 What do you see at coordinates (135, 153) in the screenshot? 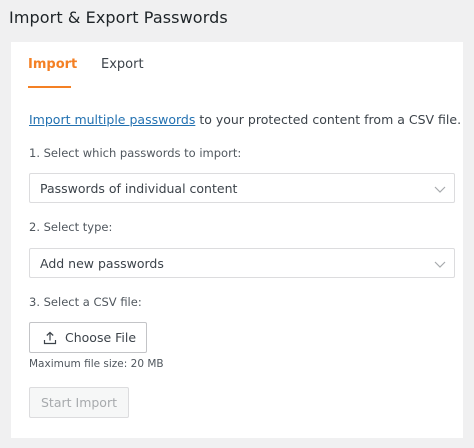
I see `step1-label: 1. Select which passwords to import:` at bounding box center [135, 153].